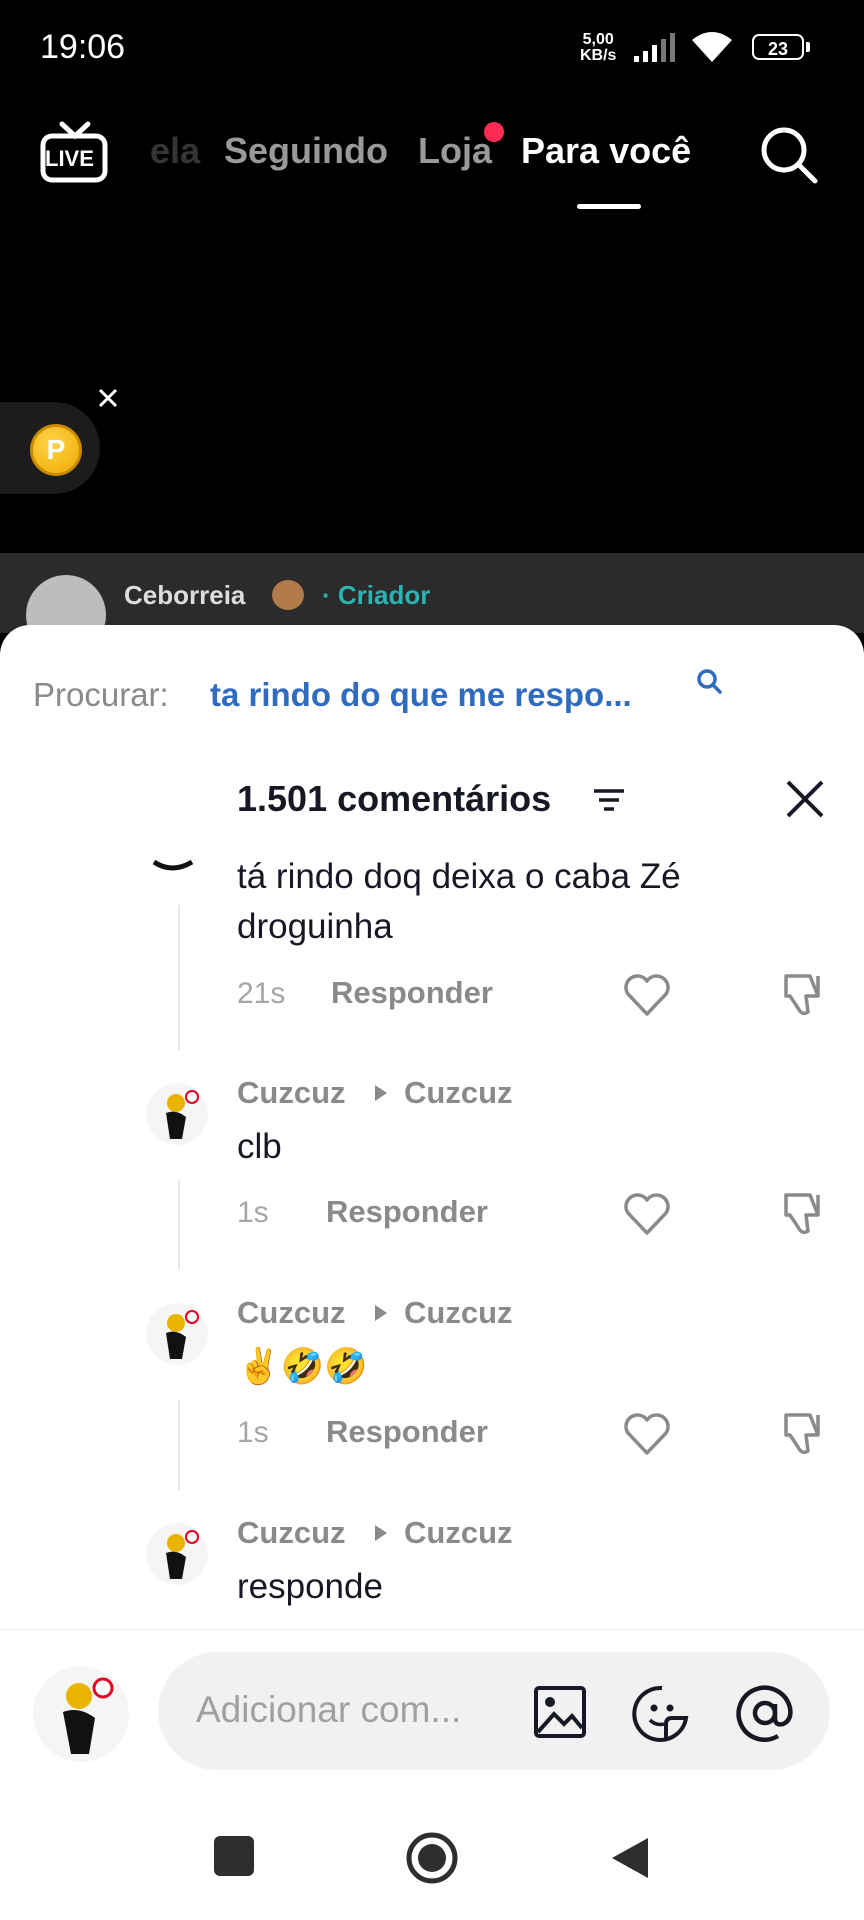 The width and height of the screenshot is (864, 1920). I want to click on comment-text: ✌️🤣🤣, so click(302, 1366).